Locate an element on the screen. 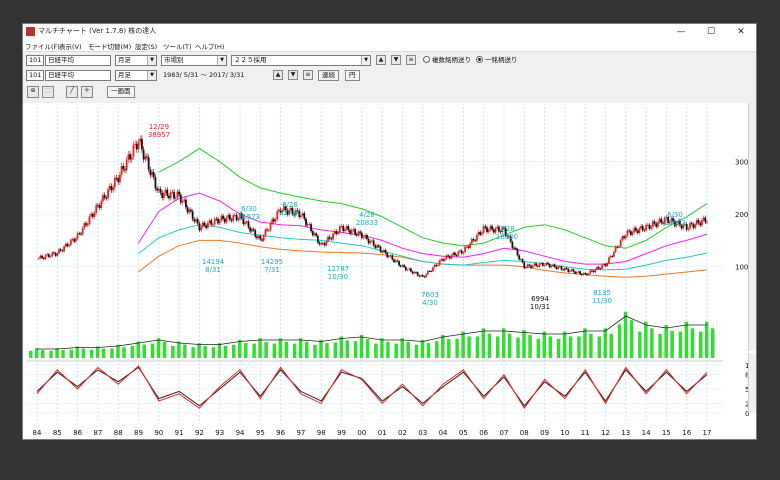 Image resolution: width=780 pixels, height=480 pixels. menu-tools: ツール(T) is located at coordinates (177, 46).